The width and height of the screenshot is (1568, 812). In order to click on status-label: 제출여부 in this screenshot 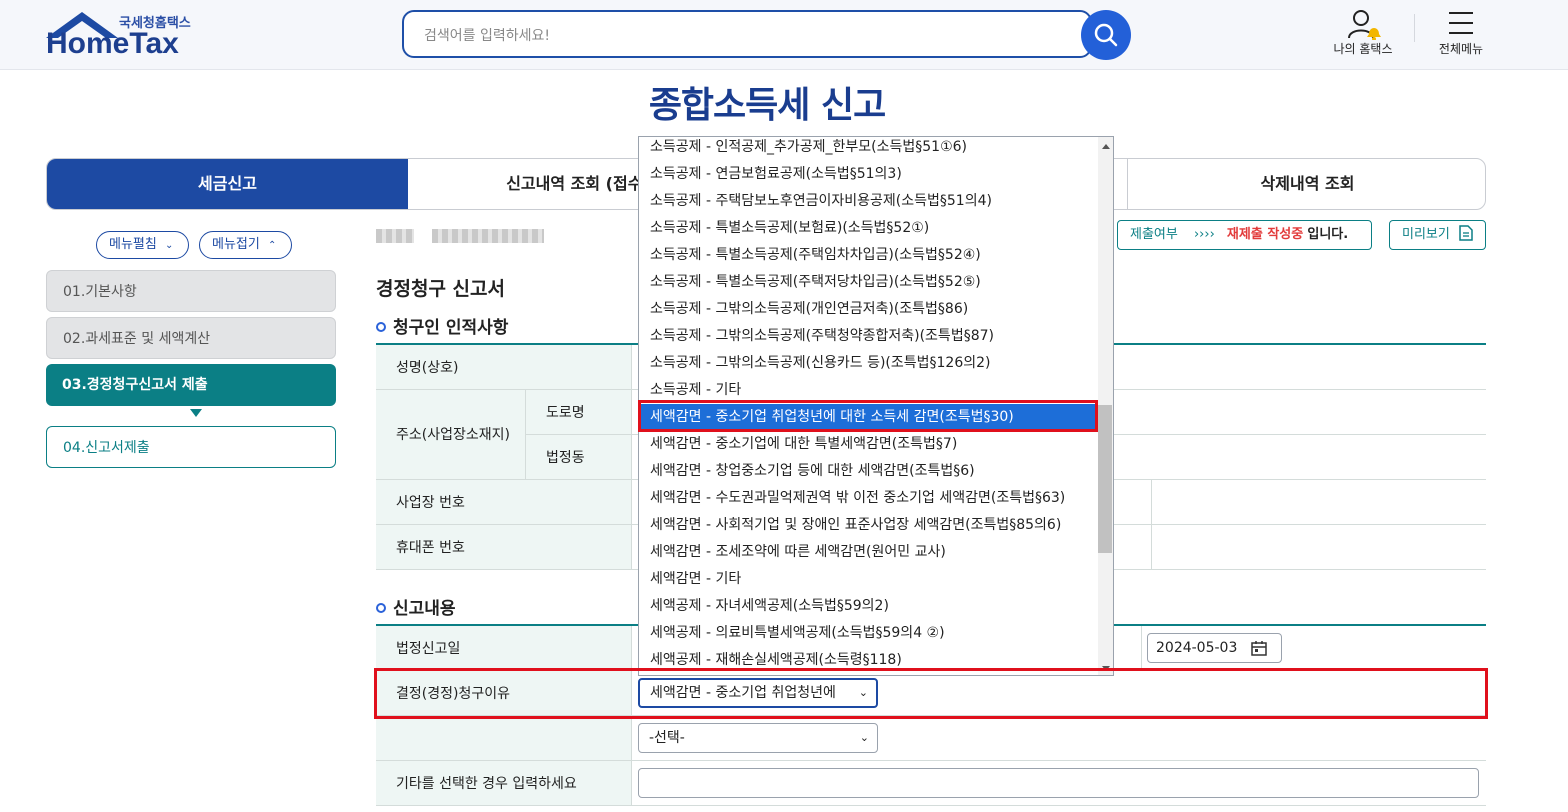, I will do `click(1154, 234)`.